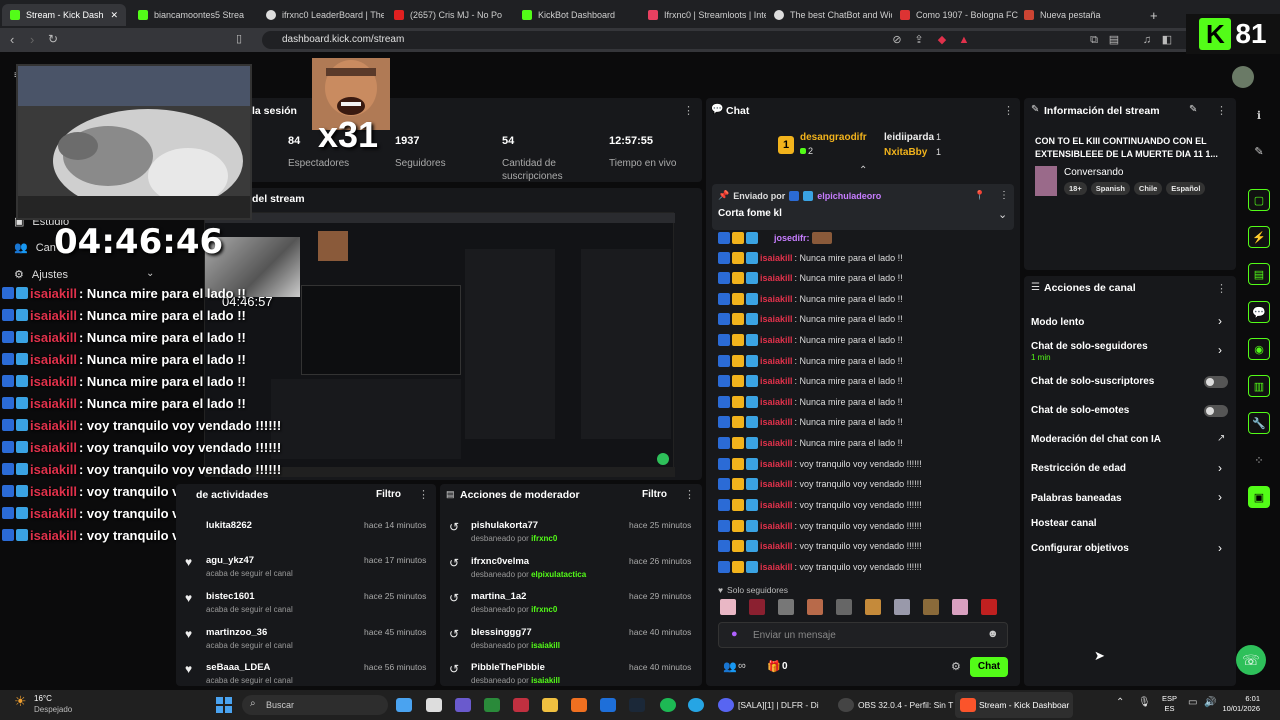  What do you see at coordinates (703, 15) in the screenshot?
I see `tab-streamloots: Ifrxnc0 | Streamloots | Inte` at bounding box center [703, 15].